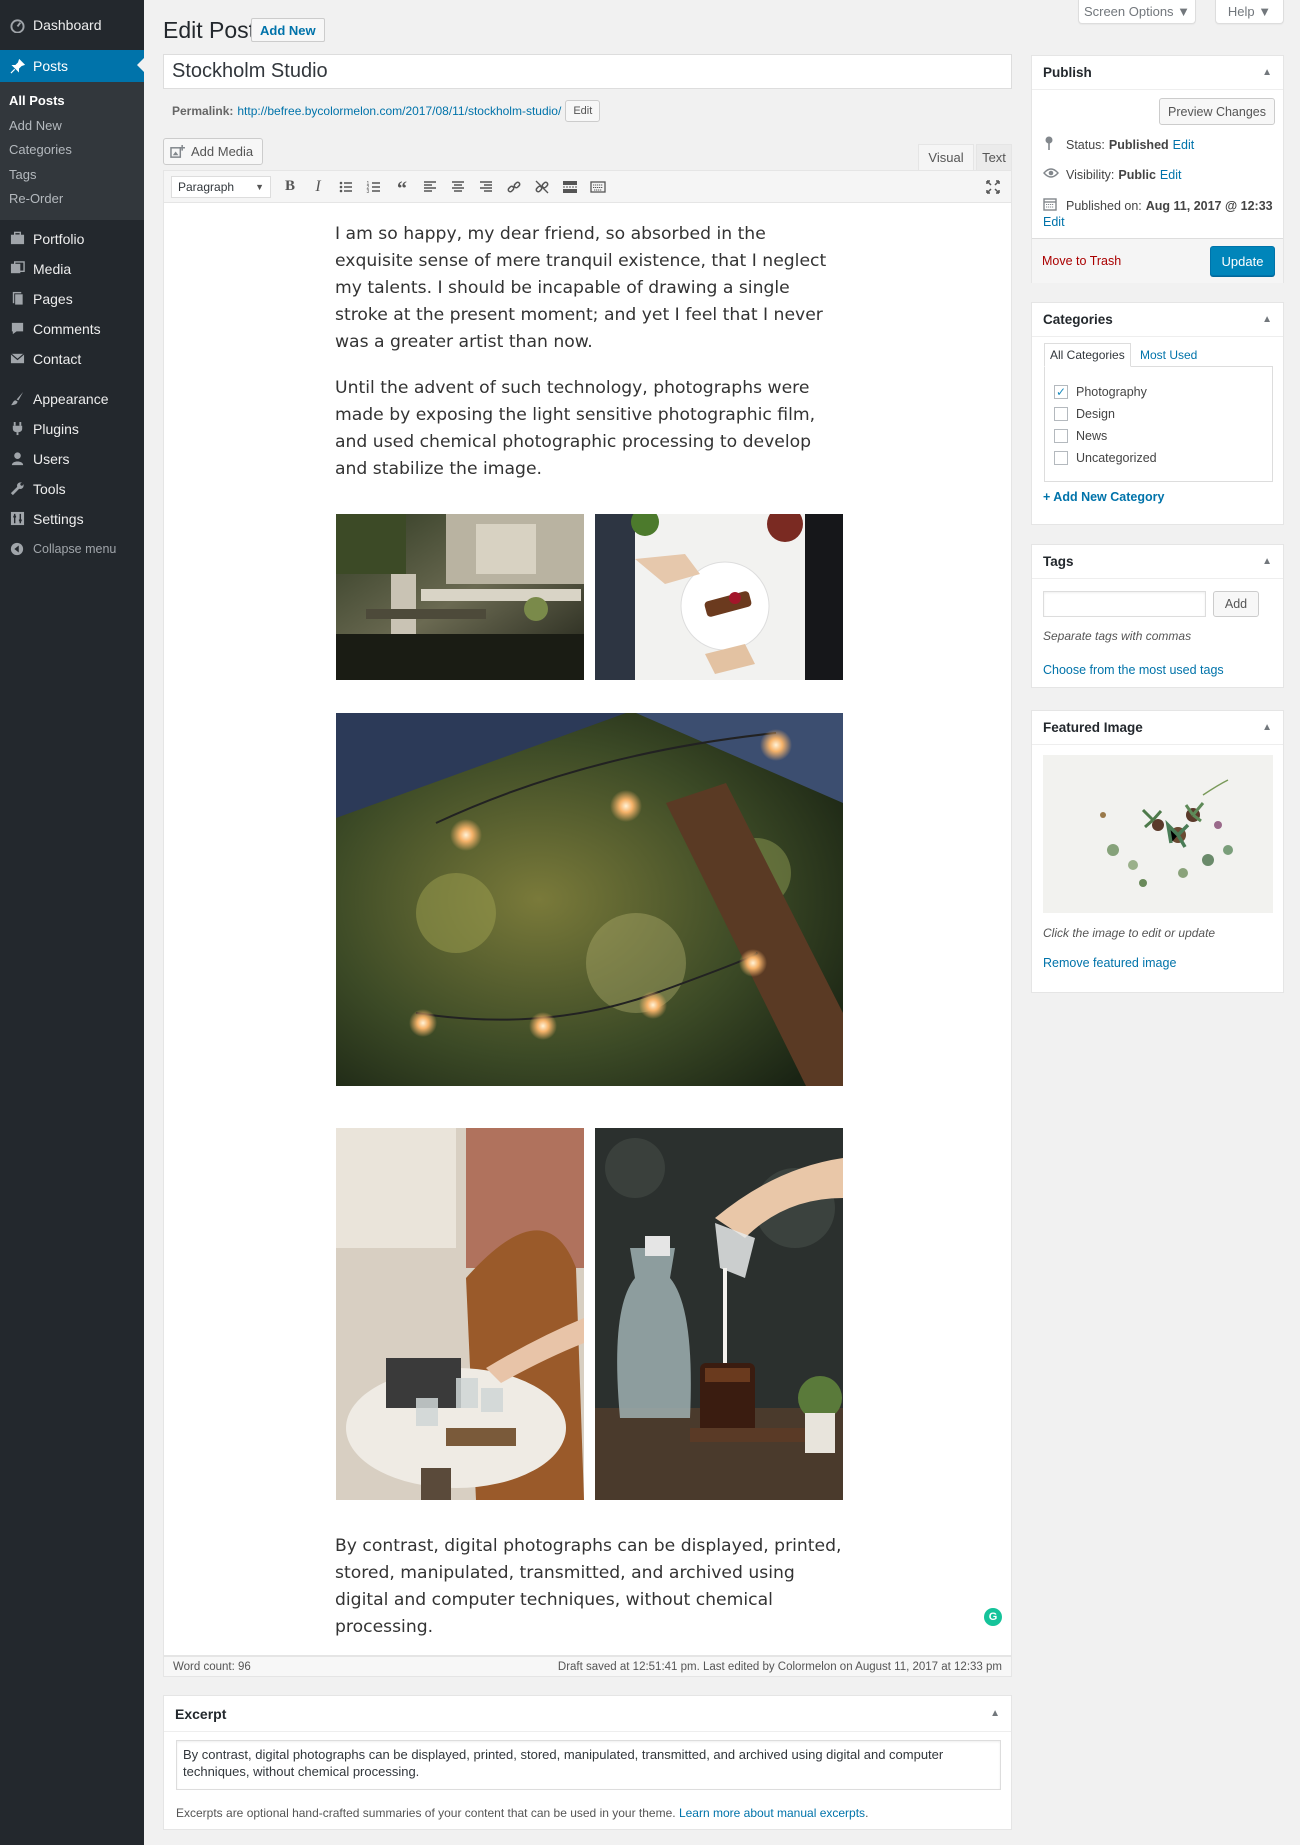 Image resolution: width=1300 pixels, height=1845 pixels. What do you see at coordinates (598, 187) in the screenshot?
I see `toolbar-toggle-icon` at bounding box center [598, 187].